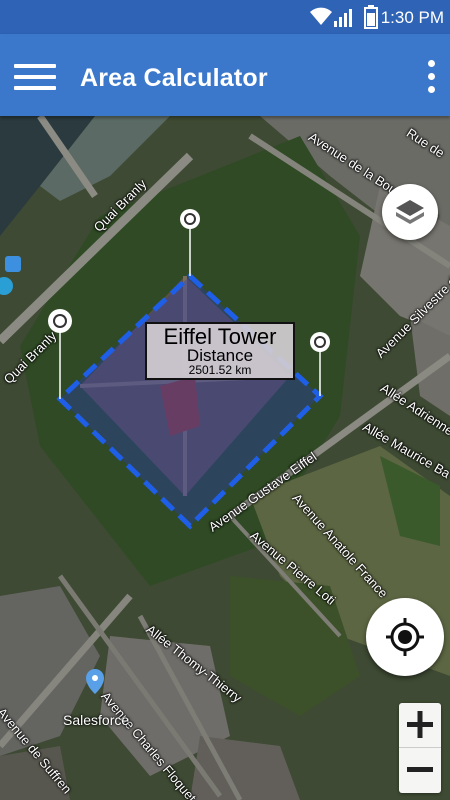  I want to click on measurement-label: Distance, so click(220, 355).